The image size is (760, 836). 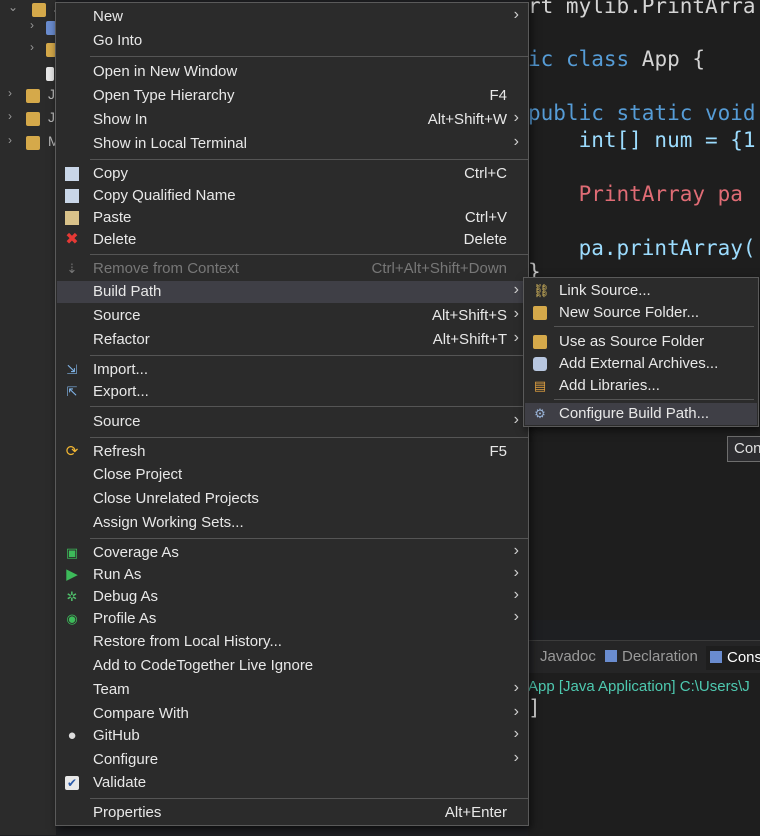 I want to click on menu-item-source-2: Source ›, so click(x=292, y=422).